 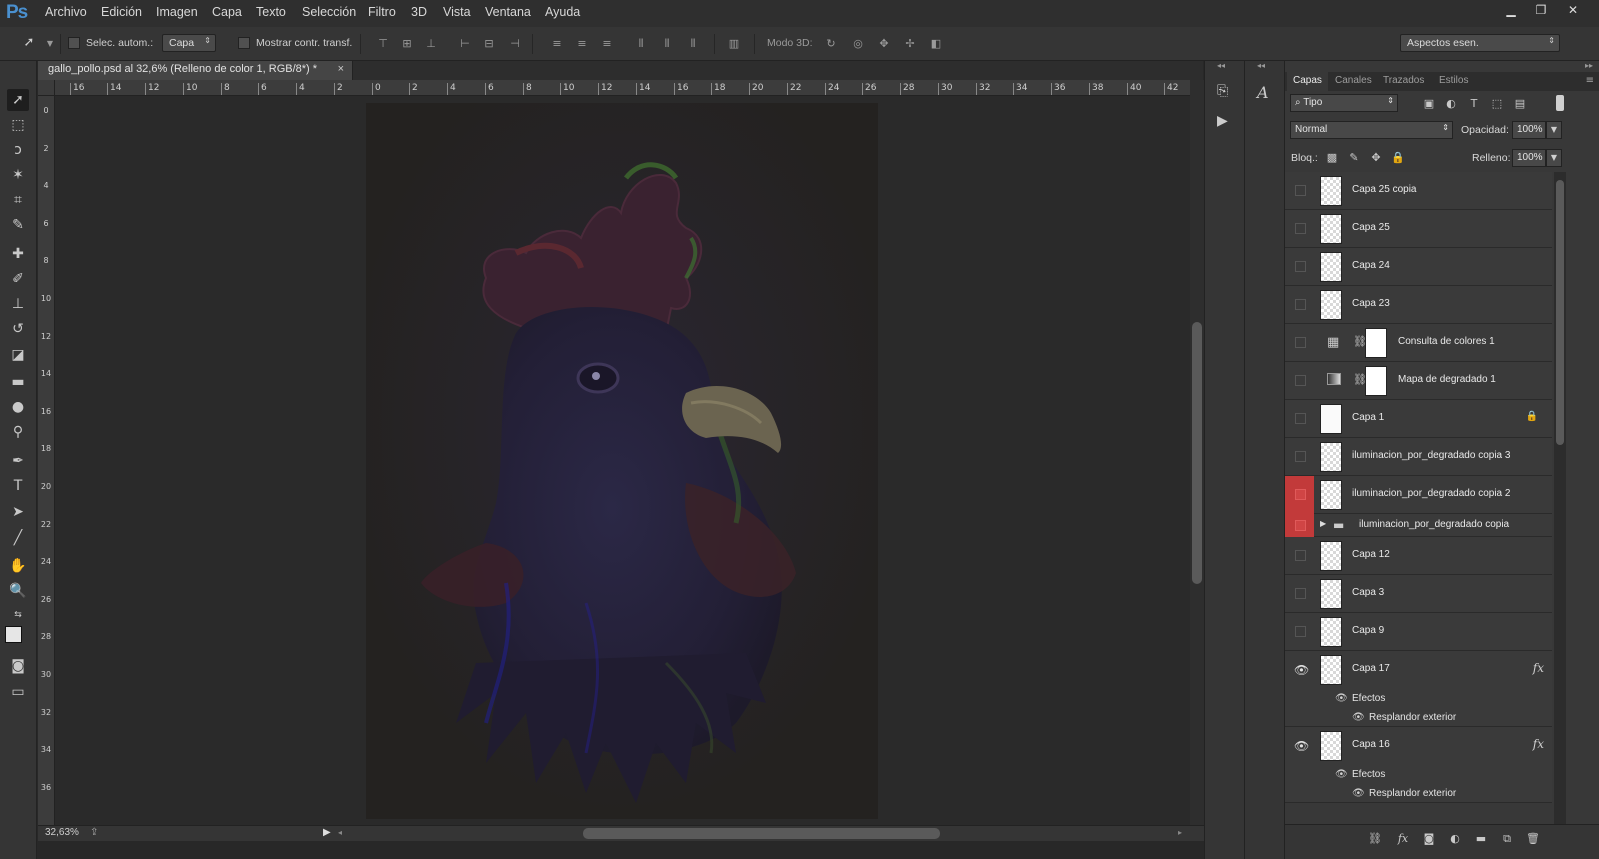 I want to click on blend-mode-dropdown: Normal ⇕, so click(x=1371, y=130).